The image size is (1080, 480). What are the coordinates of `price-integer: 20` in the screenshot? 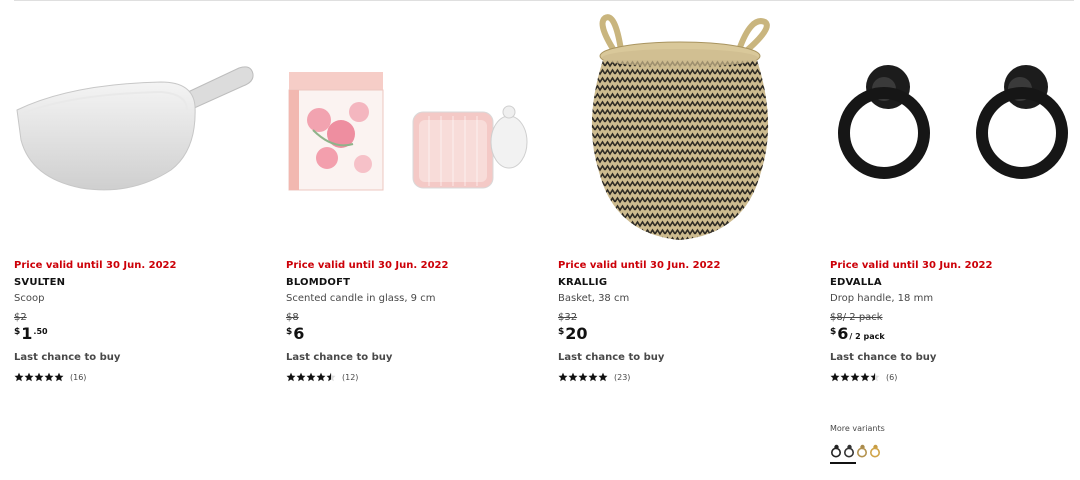 It's located at (576, 333).